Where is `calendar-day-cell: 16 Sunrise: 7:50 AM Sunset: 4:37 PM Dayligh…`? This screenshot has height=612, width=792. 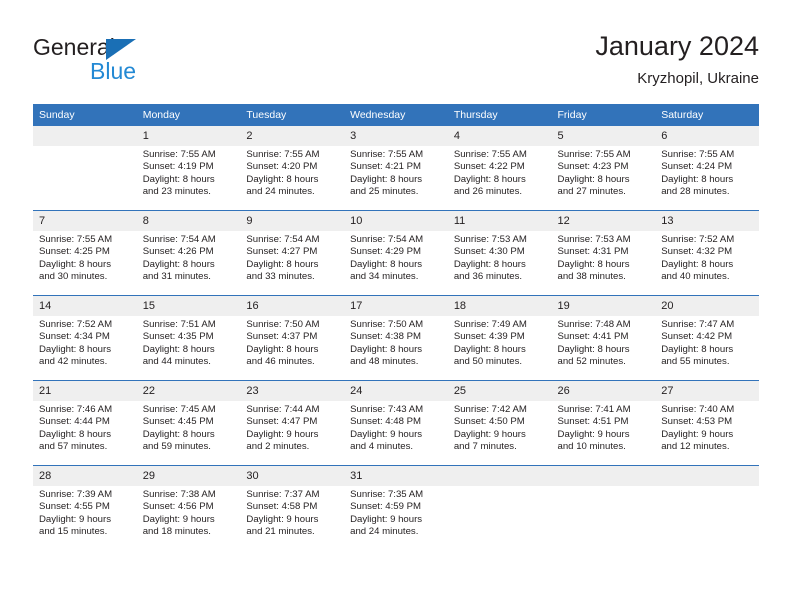
calendar-day-cell: 16 Sunrise: 7:50 AM Sunset: 4:37 PM Dayligh… is located at coordinates (292, 338).